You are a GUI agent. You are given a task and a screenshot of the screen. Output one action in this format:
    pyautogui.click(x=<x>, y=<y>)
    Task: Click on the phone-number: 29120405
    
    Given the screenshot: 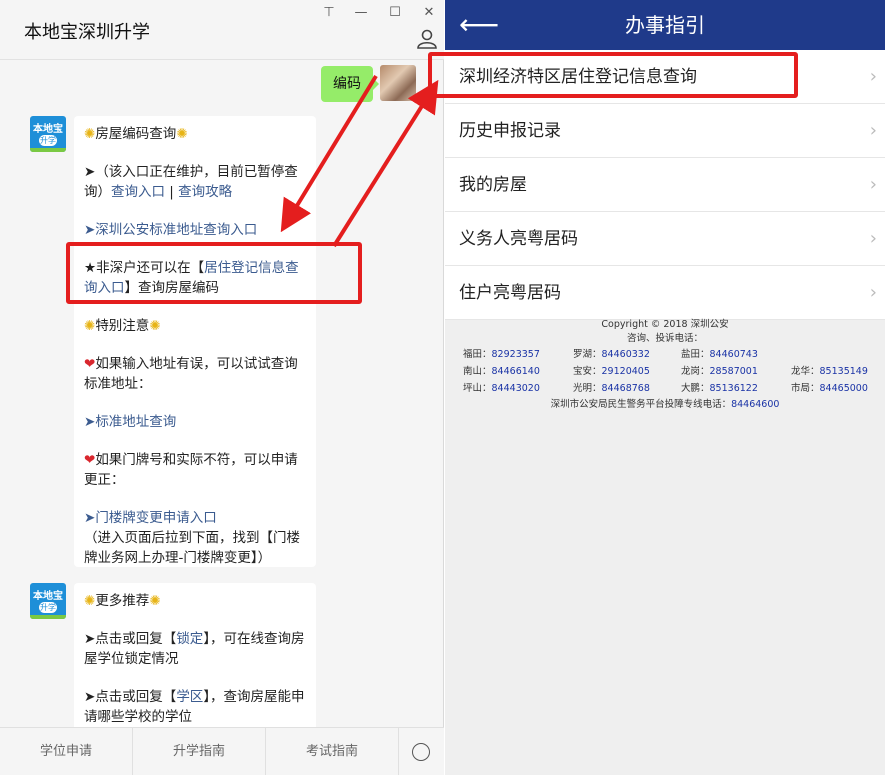 What is the action you would take?
    pyautogui.click(x=626, y=371)
    